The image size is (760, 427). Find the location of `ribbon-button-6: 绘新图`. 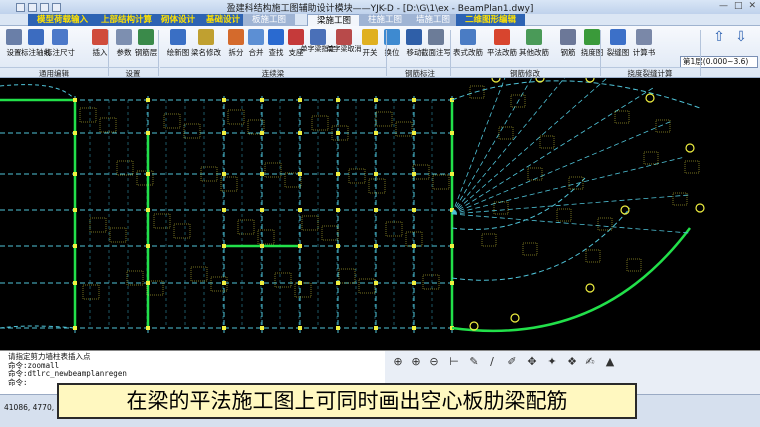

ribbon-button-6: 绘新图 is located at coordinates (178, 46).